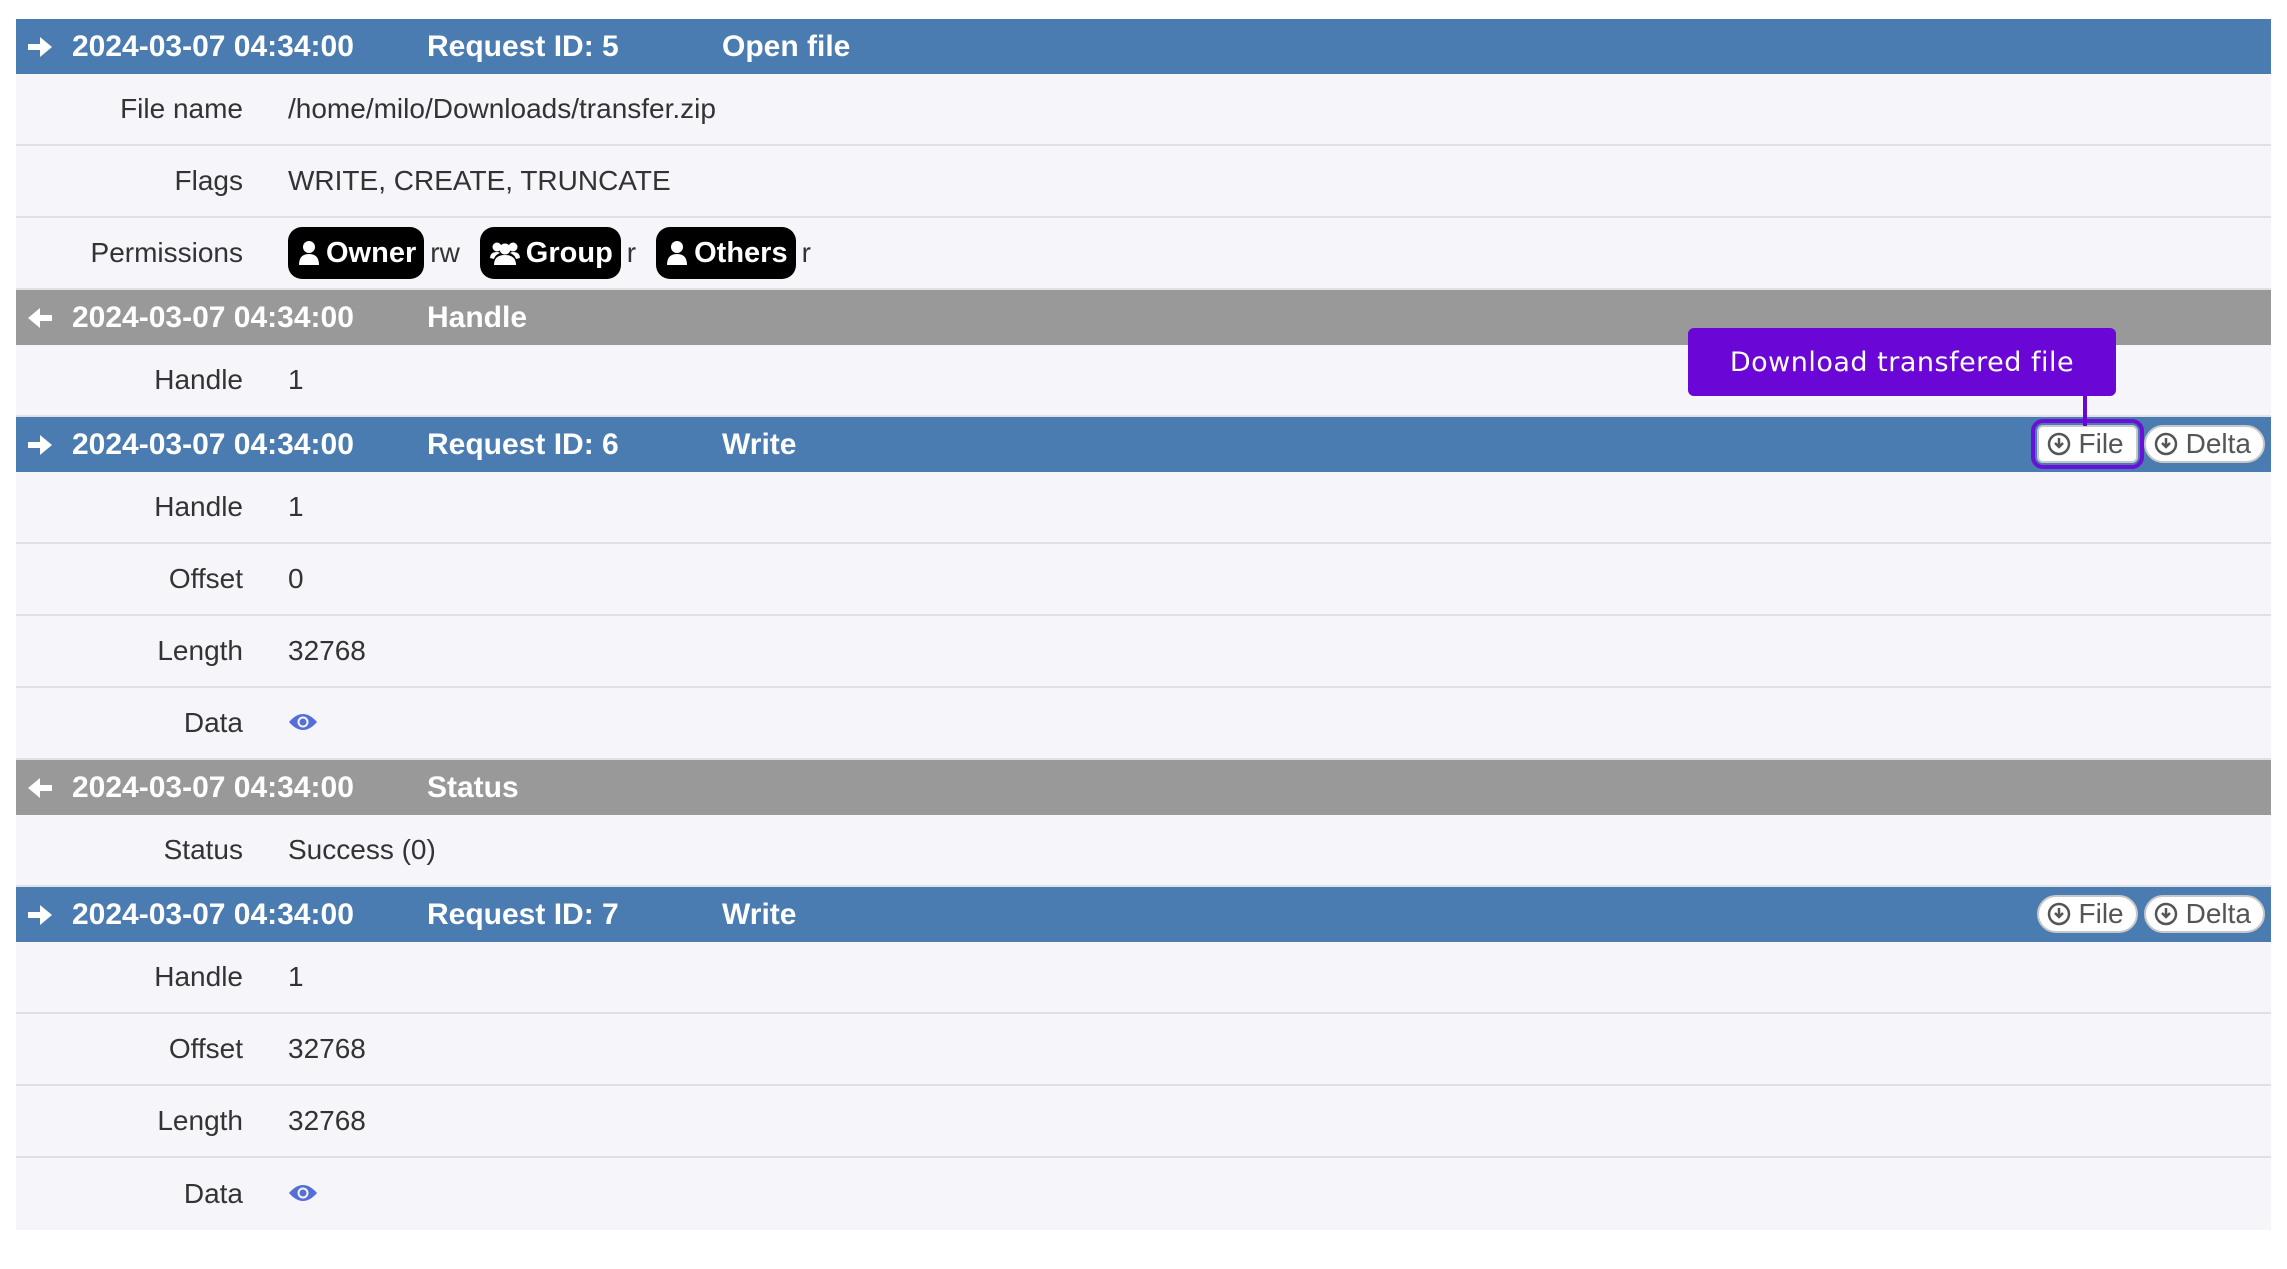 The width and height of the screenshot is (2287, 1269). I want to click on field-label: Status, so click(203, 849).